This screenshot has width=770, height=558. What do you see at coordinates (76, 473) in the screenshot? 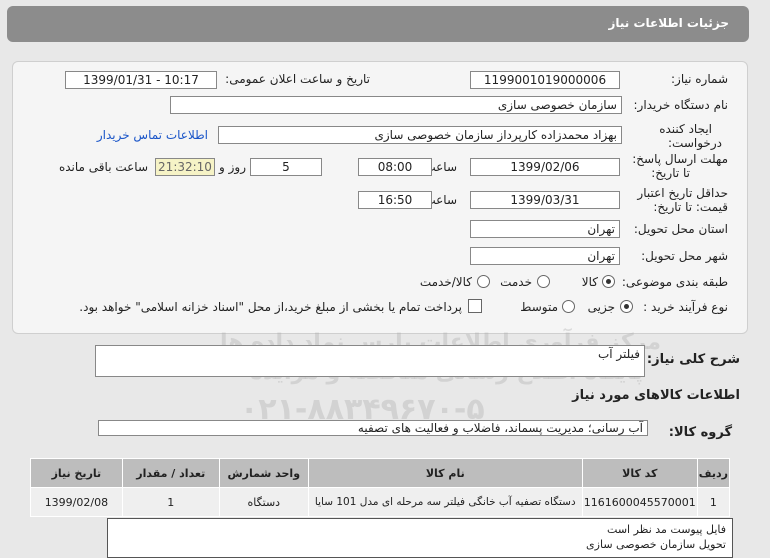
I see `col-date-header: تاریخ نیاز` at bounding box center [76, 473].